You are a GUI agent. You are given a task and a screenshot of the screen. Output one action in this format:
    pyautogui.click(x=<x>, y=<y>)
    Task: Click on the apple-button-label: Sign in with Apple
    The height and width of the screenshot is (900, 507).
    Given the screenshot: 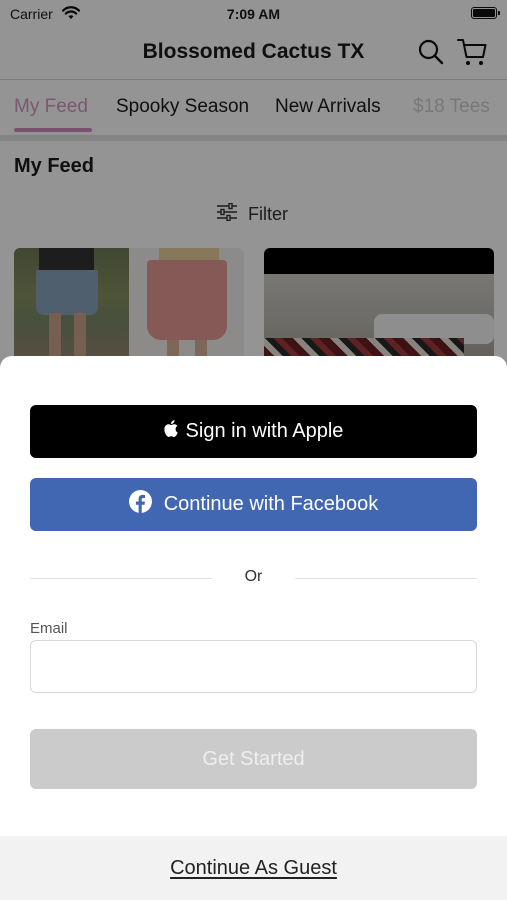 What is the action you would take?
    pyautogui.click(x=264, y=431)
    